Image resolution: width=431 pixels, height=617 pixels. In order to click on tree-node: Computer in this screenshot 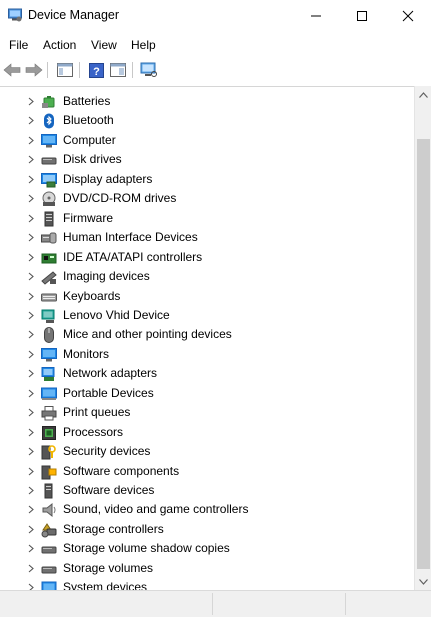, I will do `click(207, 140)`.